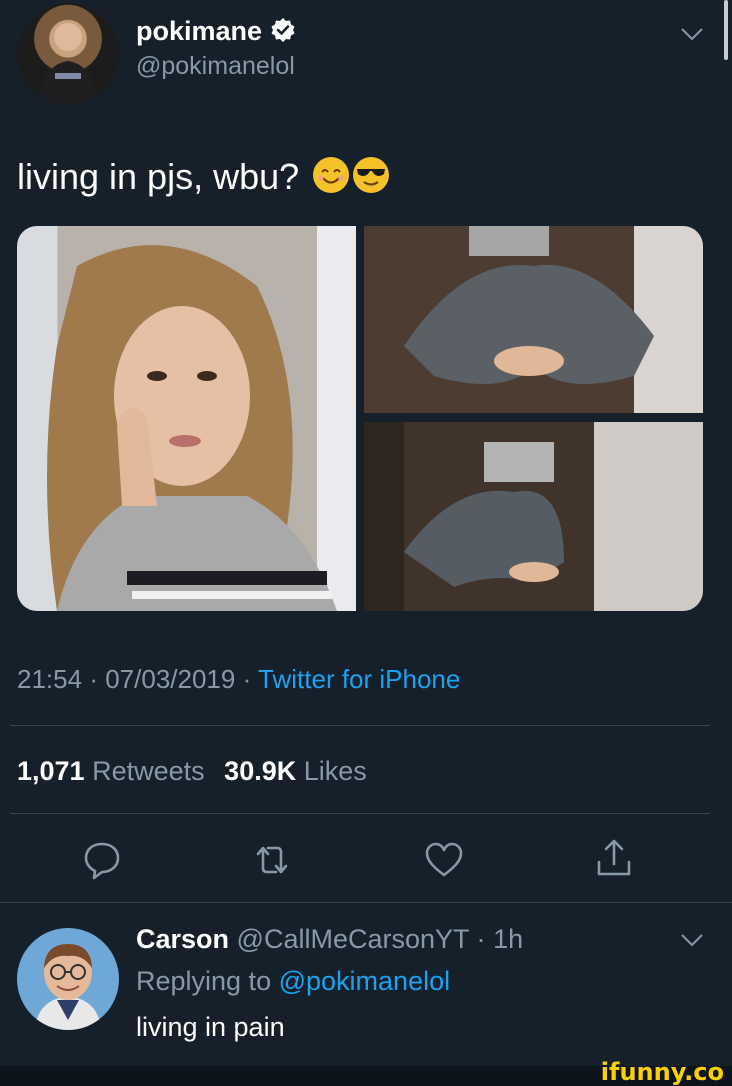 This screenshot has height=1086, width=732. What do you see at coordinates (182, 939) in the screenshot?
I see `reply-display-name: Carson` at bounding box center [182, 939].